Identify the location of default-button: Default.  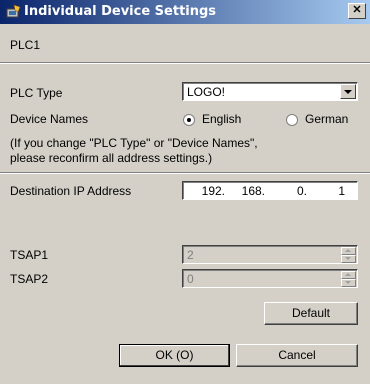
(311, 313).